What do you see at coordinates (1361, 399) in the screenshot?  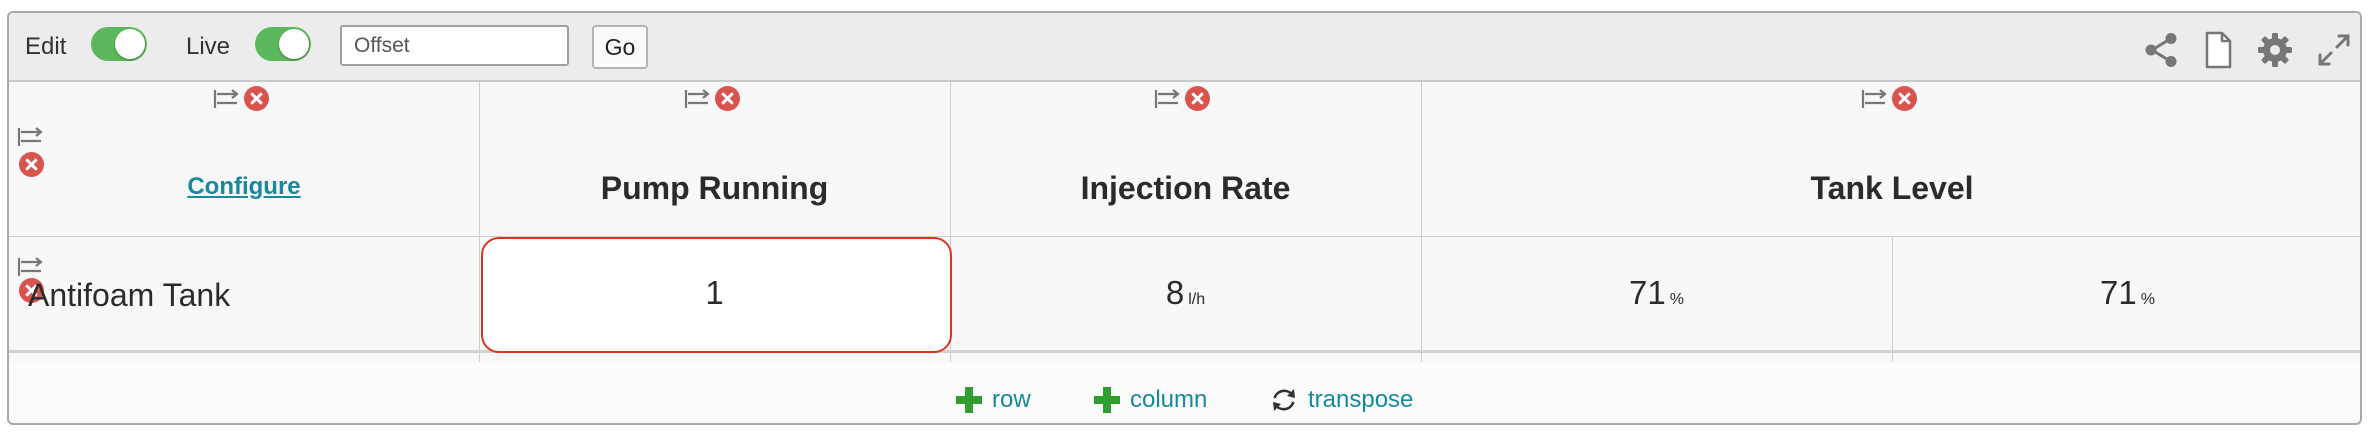 I see `transpose-label: transpose` at bounding box center [1361, 399].